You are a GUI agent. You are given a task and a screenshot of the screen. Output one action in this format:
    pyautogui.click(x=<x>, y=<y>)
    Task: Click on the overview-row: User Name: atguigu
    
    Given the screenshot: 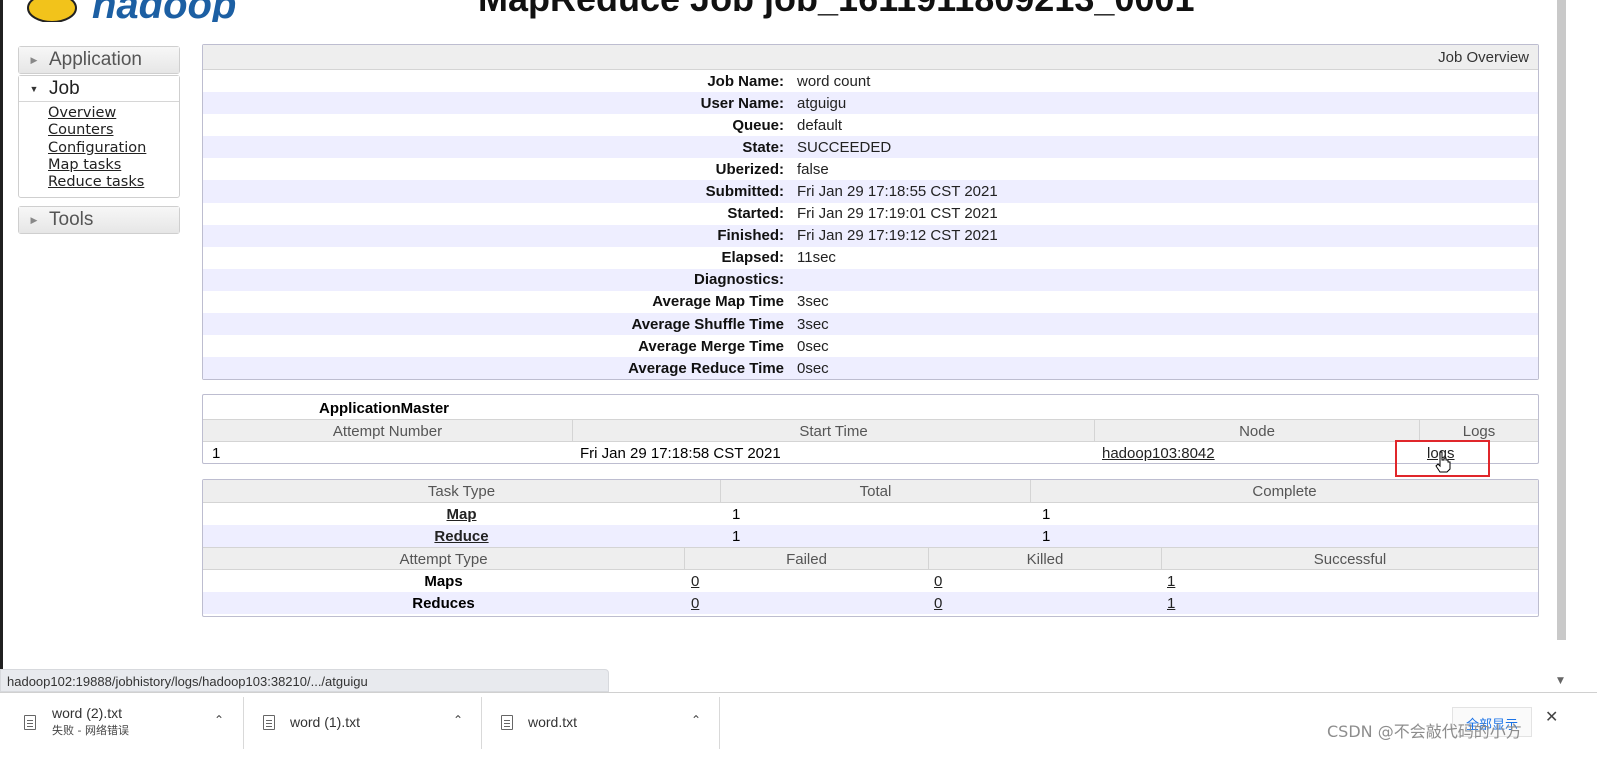 What is the action you would take?
    pyautogui.click(x=870, y=103)
    